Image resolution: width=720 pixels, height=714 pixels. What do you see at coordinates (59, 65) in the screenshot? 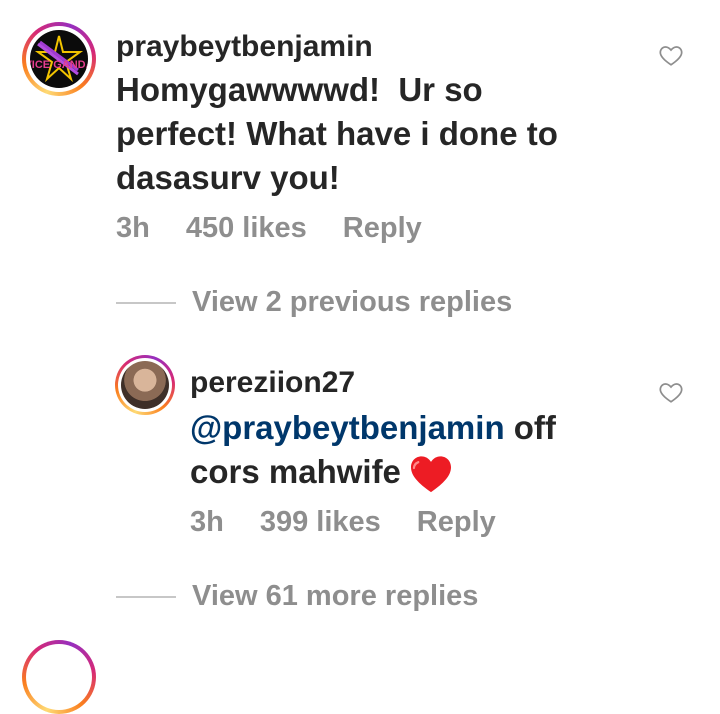
I see `avatar-logo-text: VICE GANDA` at bounding box center [59, 65].